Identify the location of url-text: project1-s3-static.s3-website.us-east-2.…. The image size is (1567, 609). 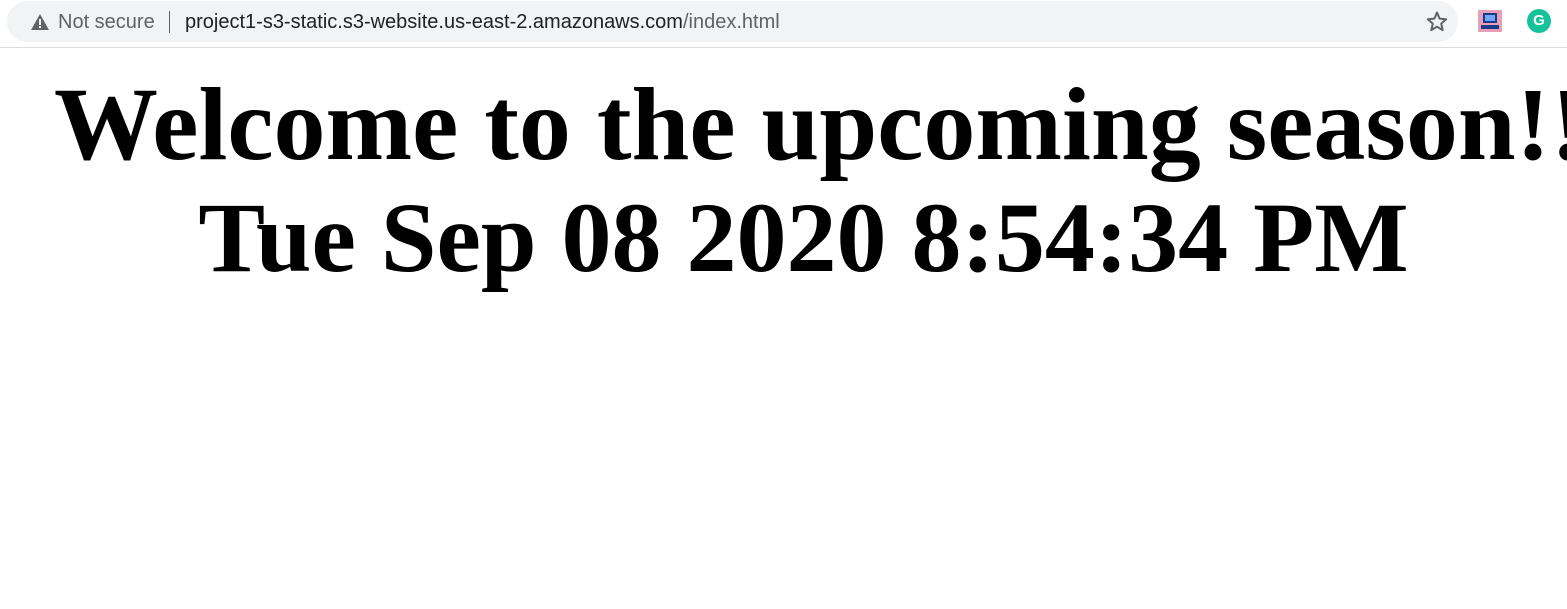
(482, 22).